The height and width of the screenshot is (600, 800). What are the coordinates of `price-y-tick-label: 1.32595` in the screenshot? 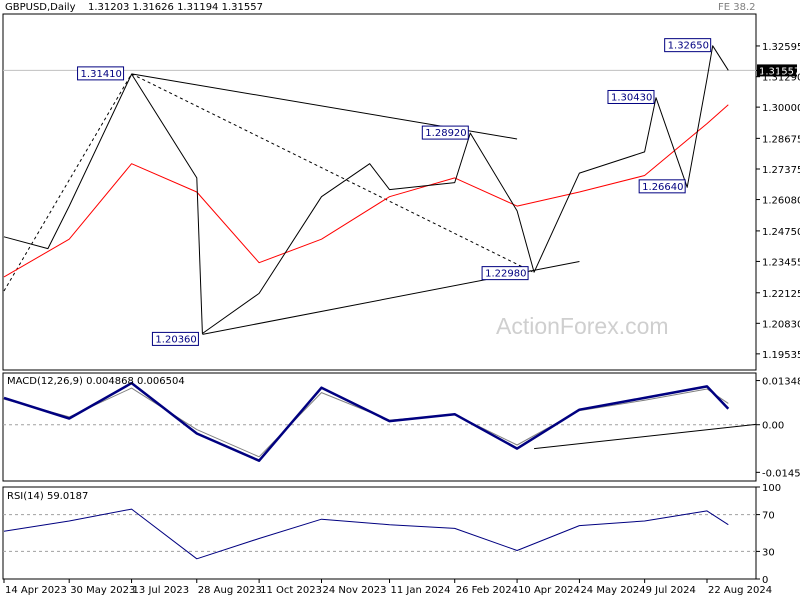 It's located at (781, 47).